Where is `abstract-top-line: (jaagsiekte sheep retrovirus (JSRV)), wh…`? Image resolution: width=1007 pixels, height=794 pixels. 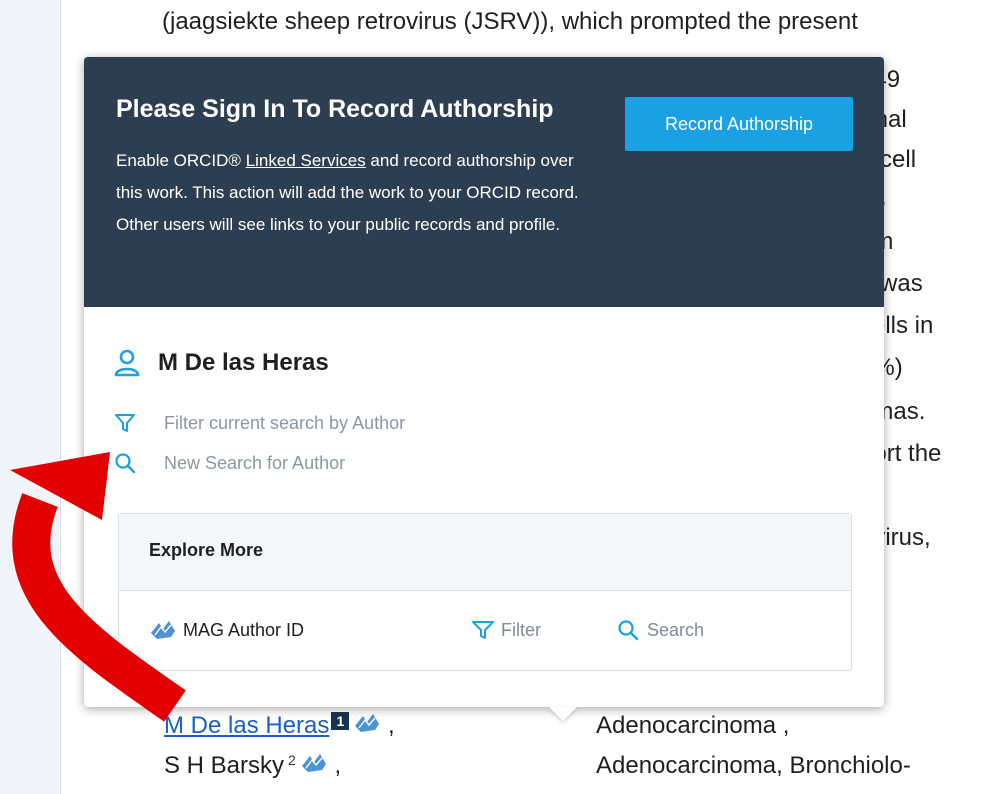
abstract-top-line: (jaagsiekte sheep retrovirus (JSRV)), wh… is located at coordinates (510, 21).